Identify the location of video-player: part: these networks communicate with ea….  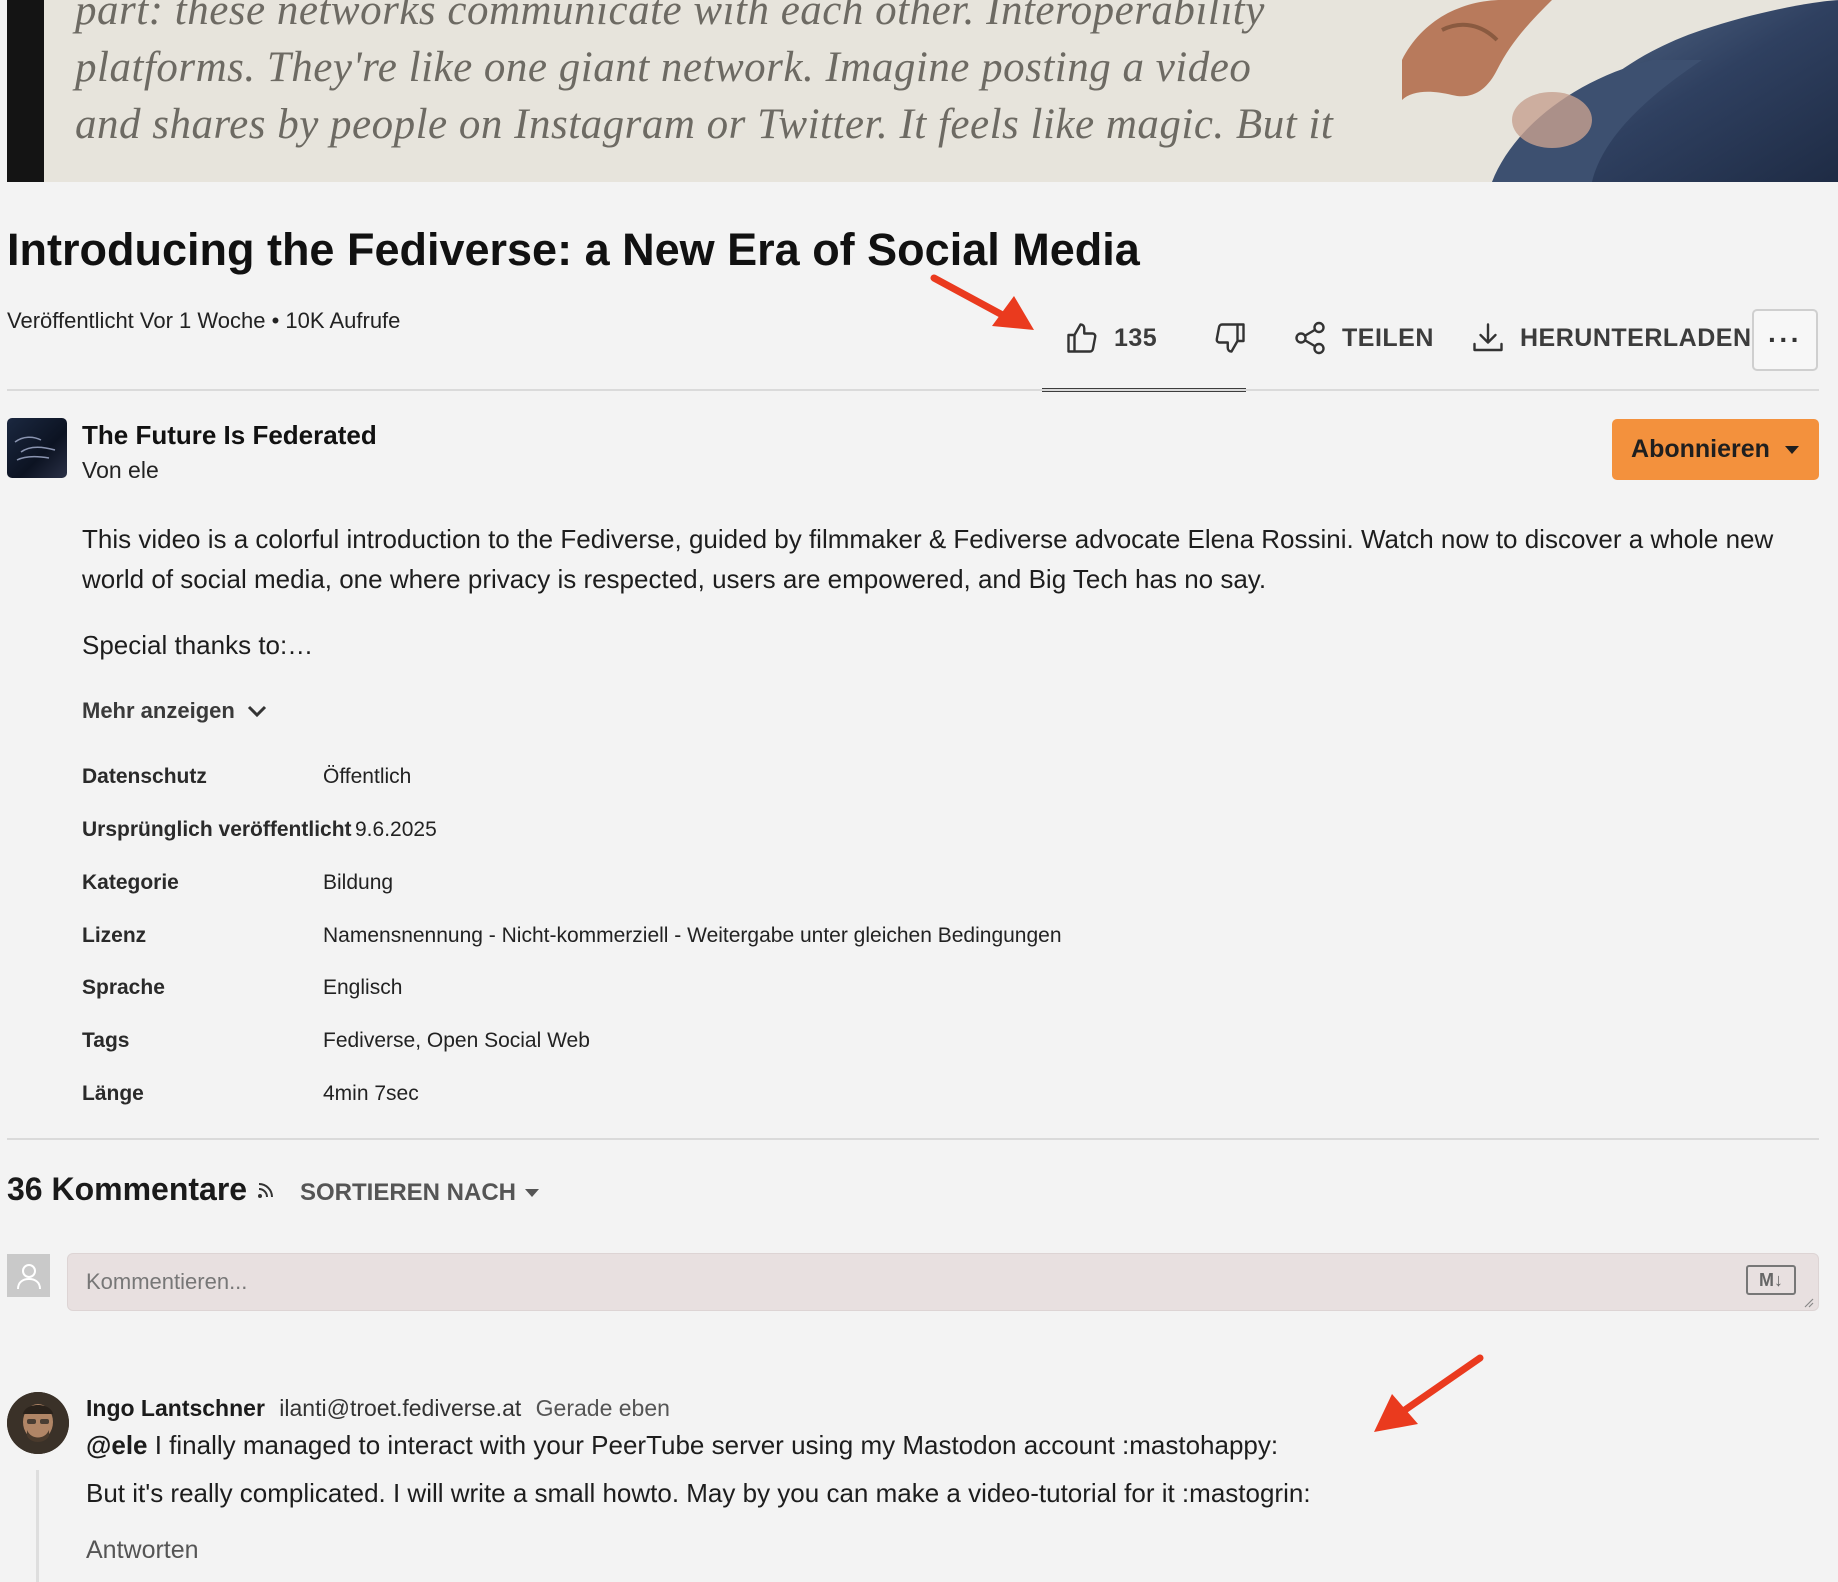
(922, 91).